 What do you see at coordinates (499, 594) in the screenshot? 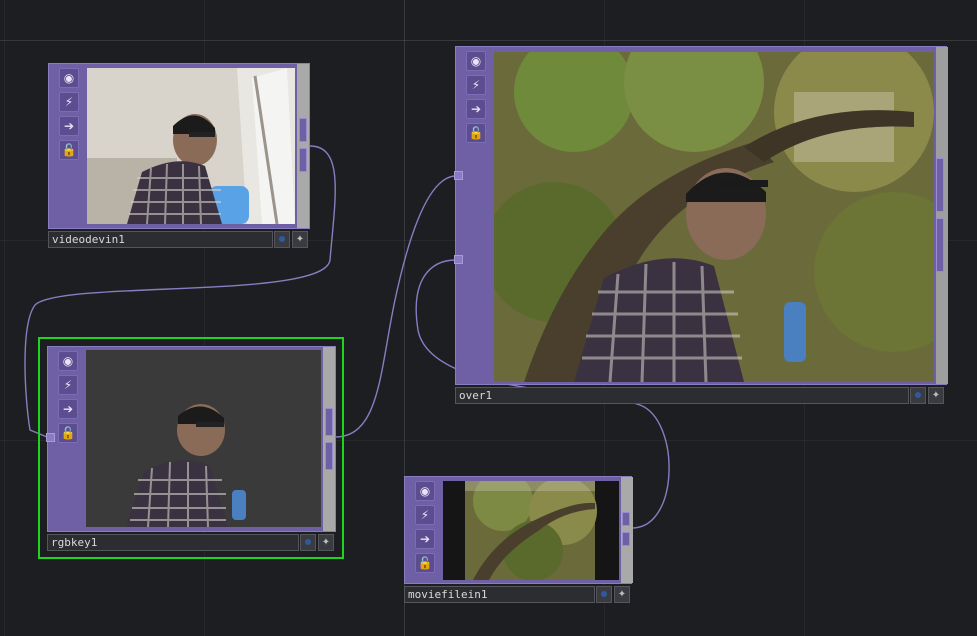
I see `node-name-field: moviefilein1` at bounding box center [499, 594].